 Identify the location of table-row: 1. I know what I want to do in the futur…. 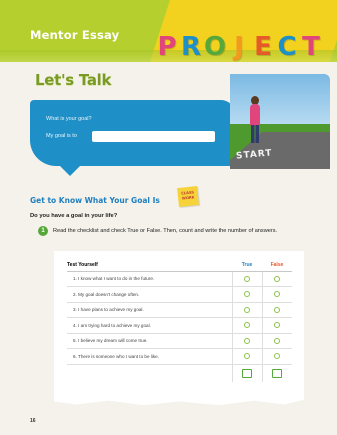
(179, 279).